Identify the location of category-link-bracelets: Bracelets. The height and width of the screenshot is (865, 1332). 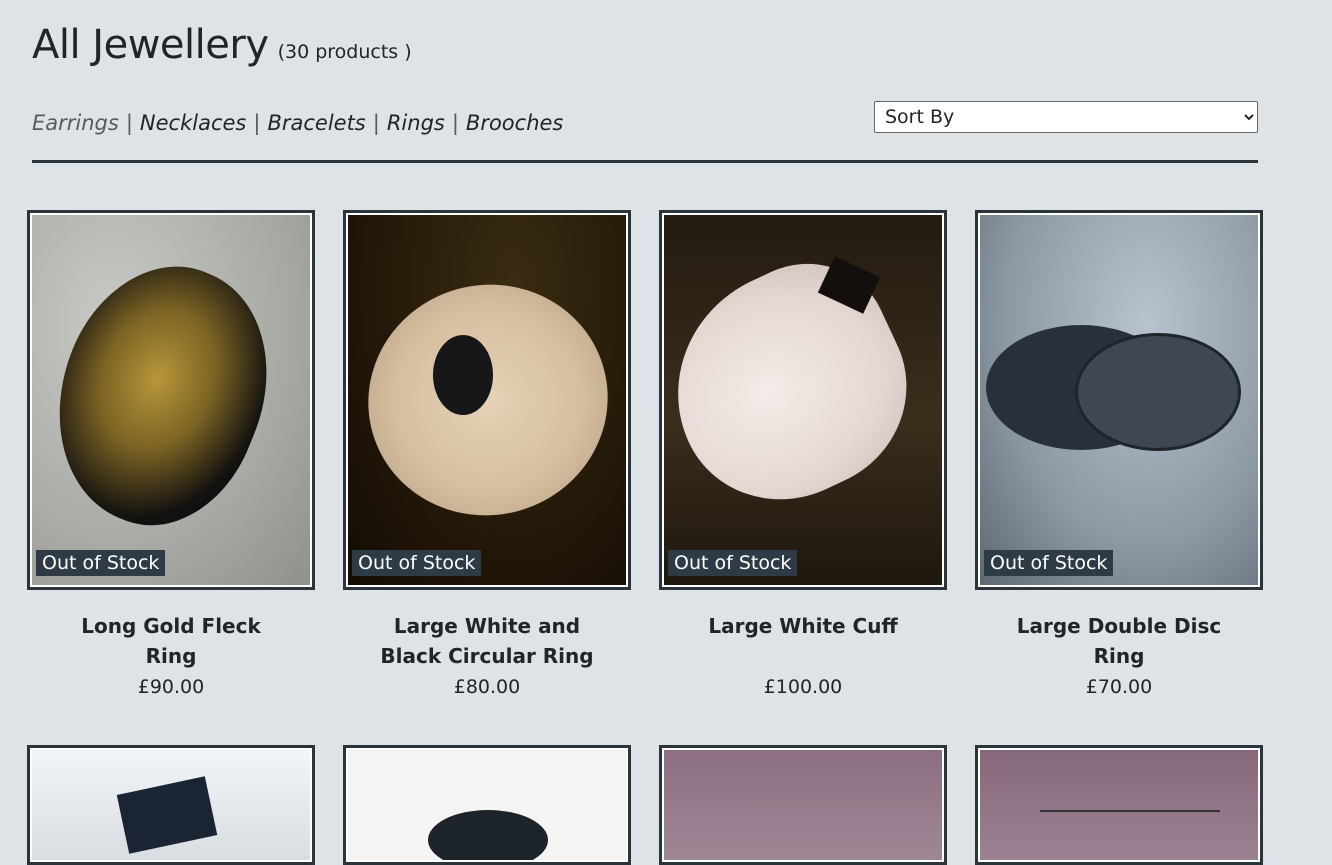
(316, 123).